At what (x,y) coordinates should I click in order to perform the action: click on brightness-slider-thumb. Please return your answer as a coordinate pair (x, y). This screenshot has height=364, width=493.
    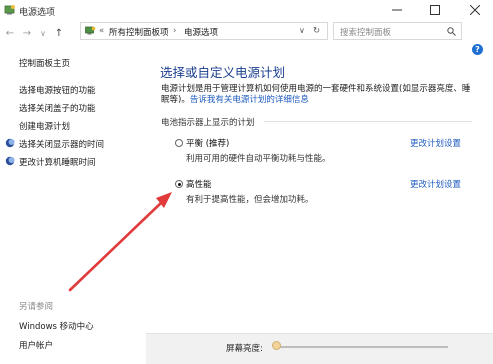
    Looking at the image, I should click on (276, 345).